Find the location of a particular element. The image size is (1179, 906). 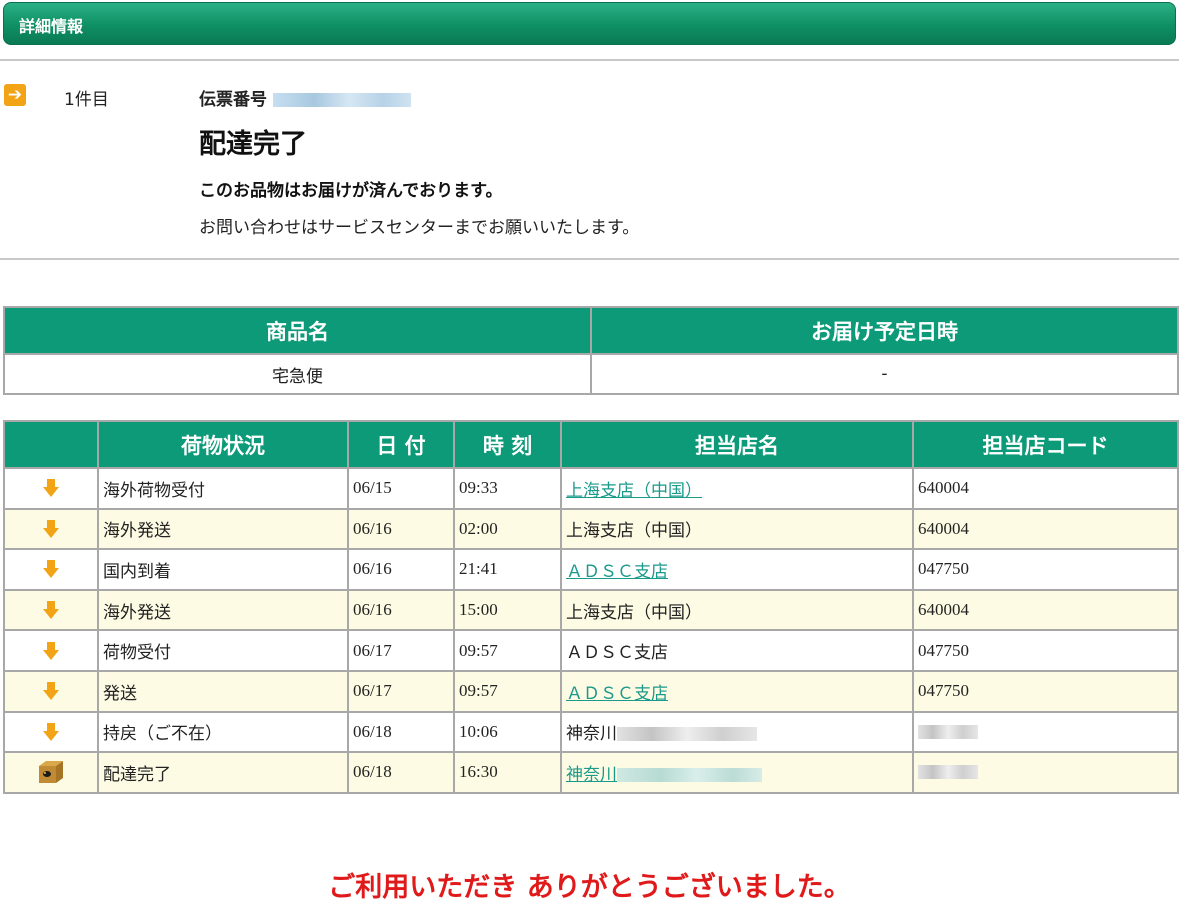

table-row: 持戻（ご不在） 06/18 10:06 神奈川 is located at coordinates (591, 732).